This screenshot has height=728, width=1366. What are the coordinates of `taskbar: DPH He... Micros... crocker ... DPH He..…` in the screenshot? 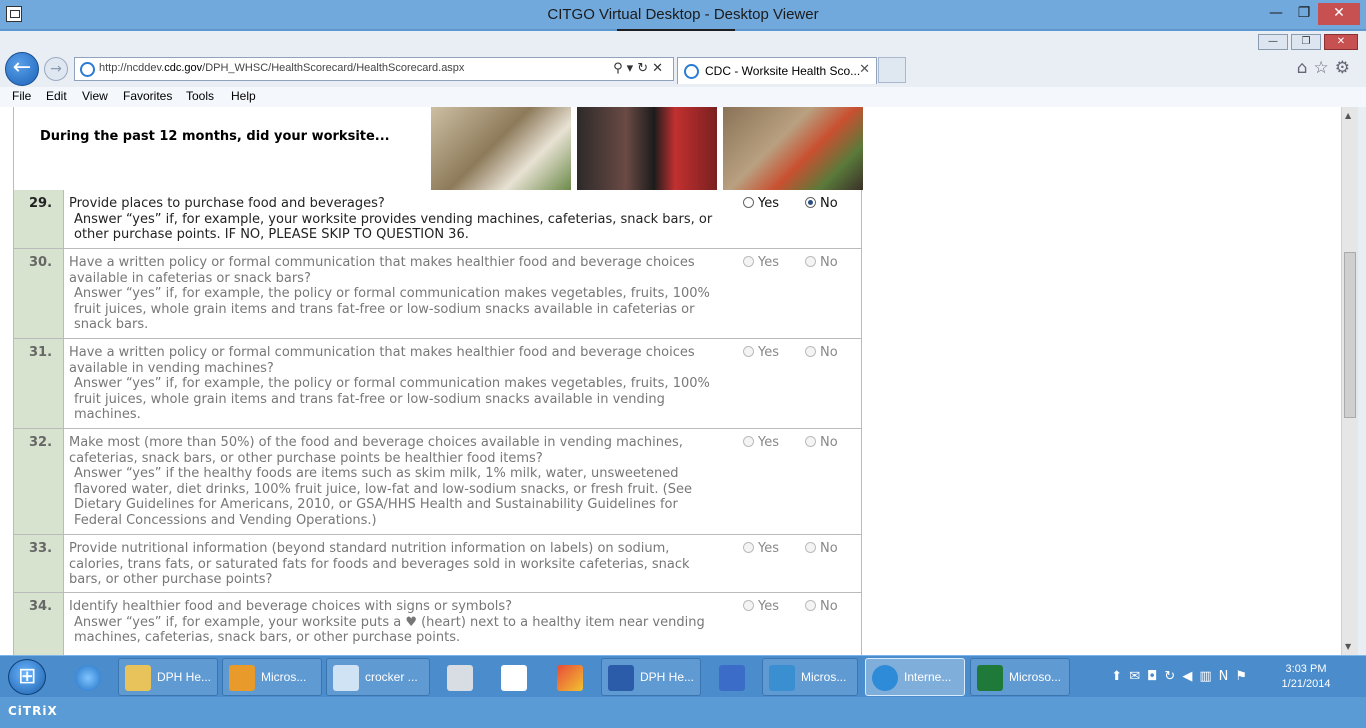 It's located at (683, 676).